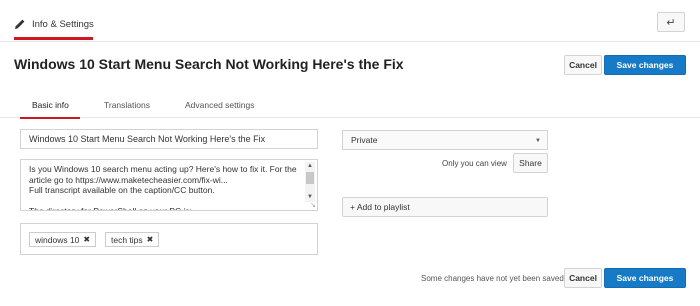 The width and height of the screenshot is (700, 306). Describe the element at coordinates (127, 239) in the screenshot. I see `tag-label: tech tips` at that location.